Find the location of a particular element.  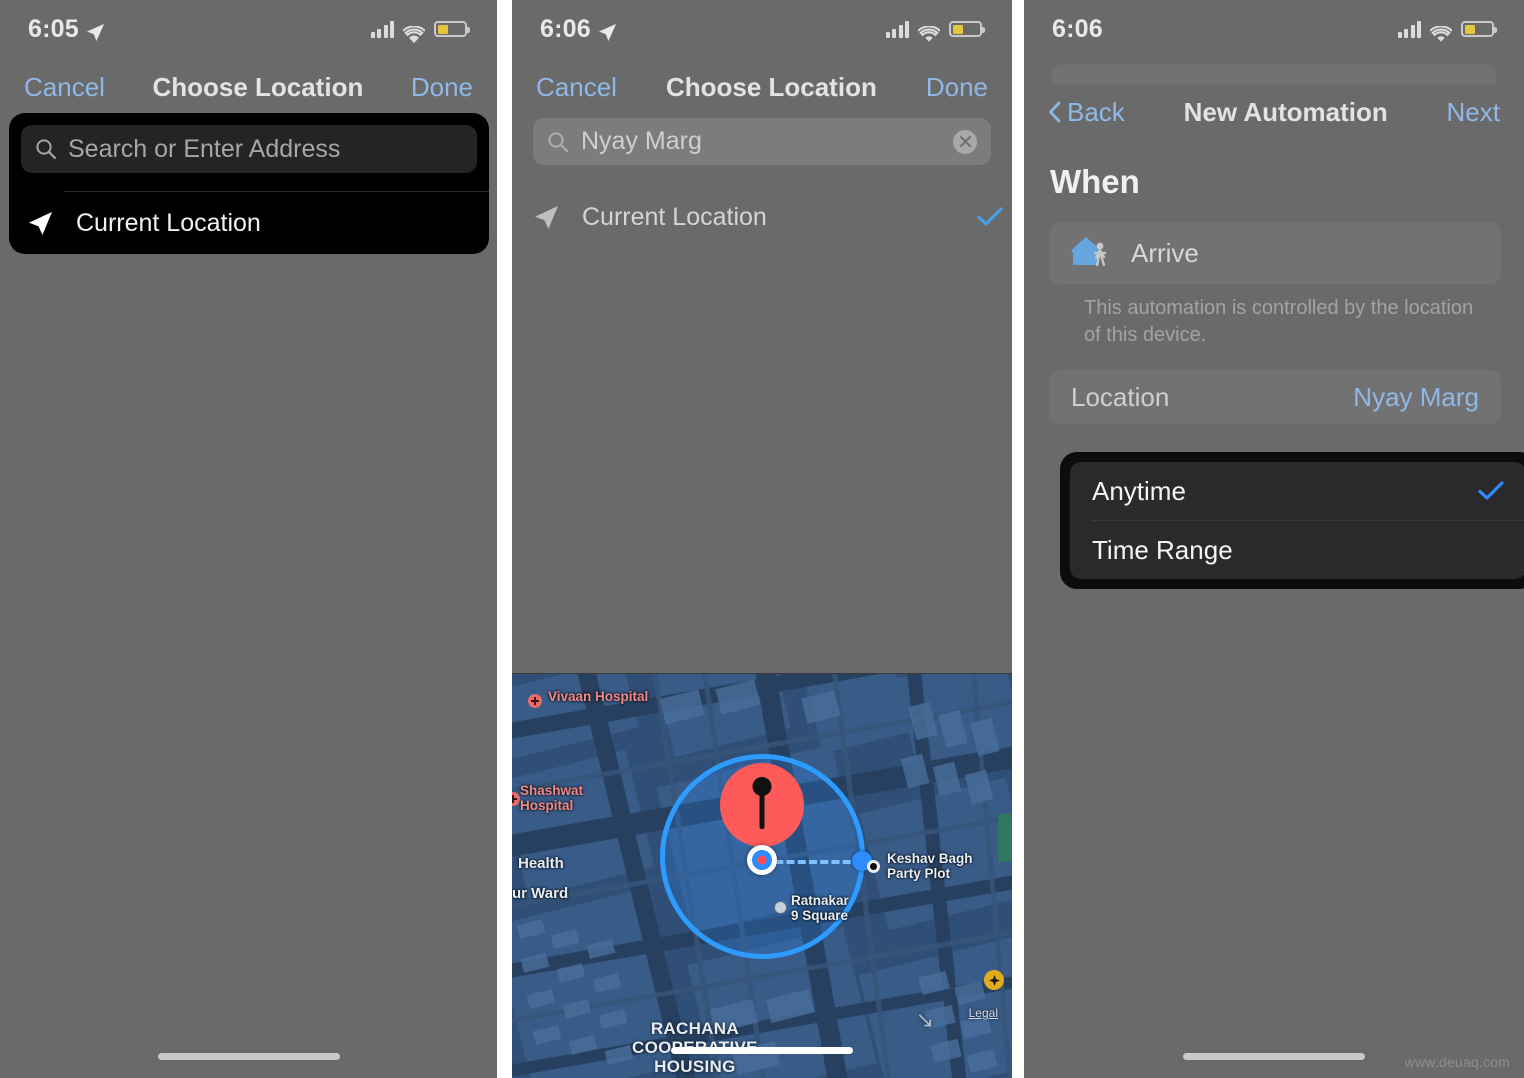

trigger-row-arrive: Arrive is located at coordinates (1275, 253).